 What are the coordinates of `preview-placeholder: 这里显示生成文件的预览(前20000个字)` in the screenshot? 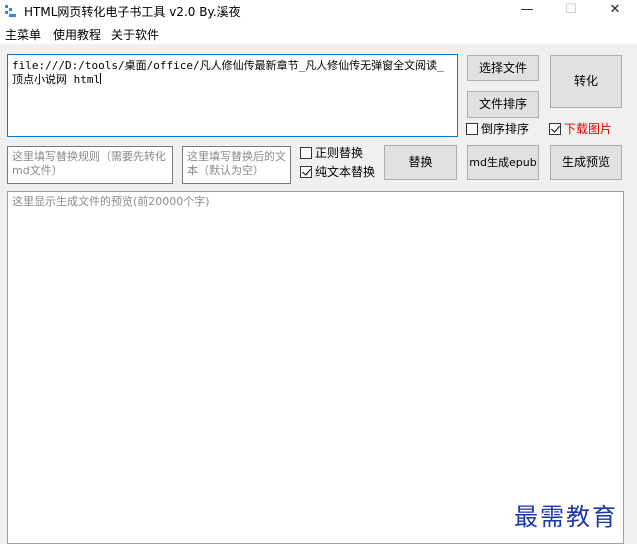 It's located at (111, 201).